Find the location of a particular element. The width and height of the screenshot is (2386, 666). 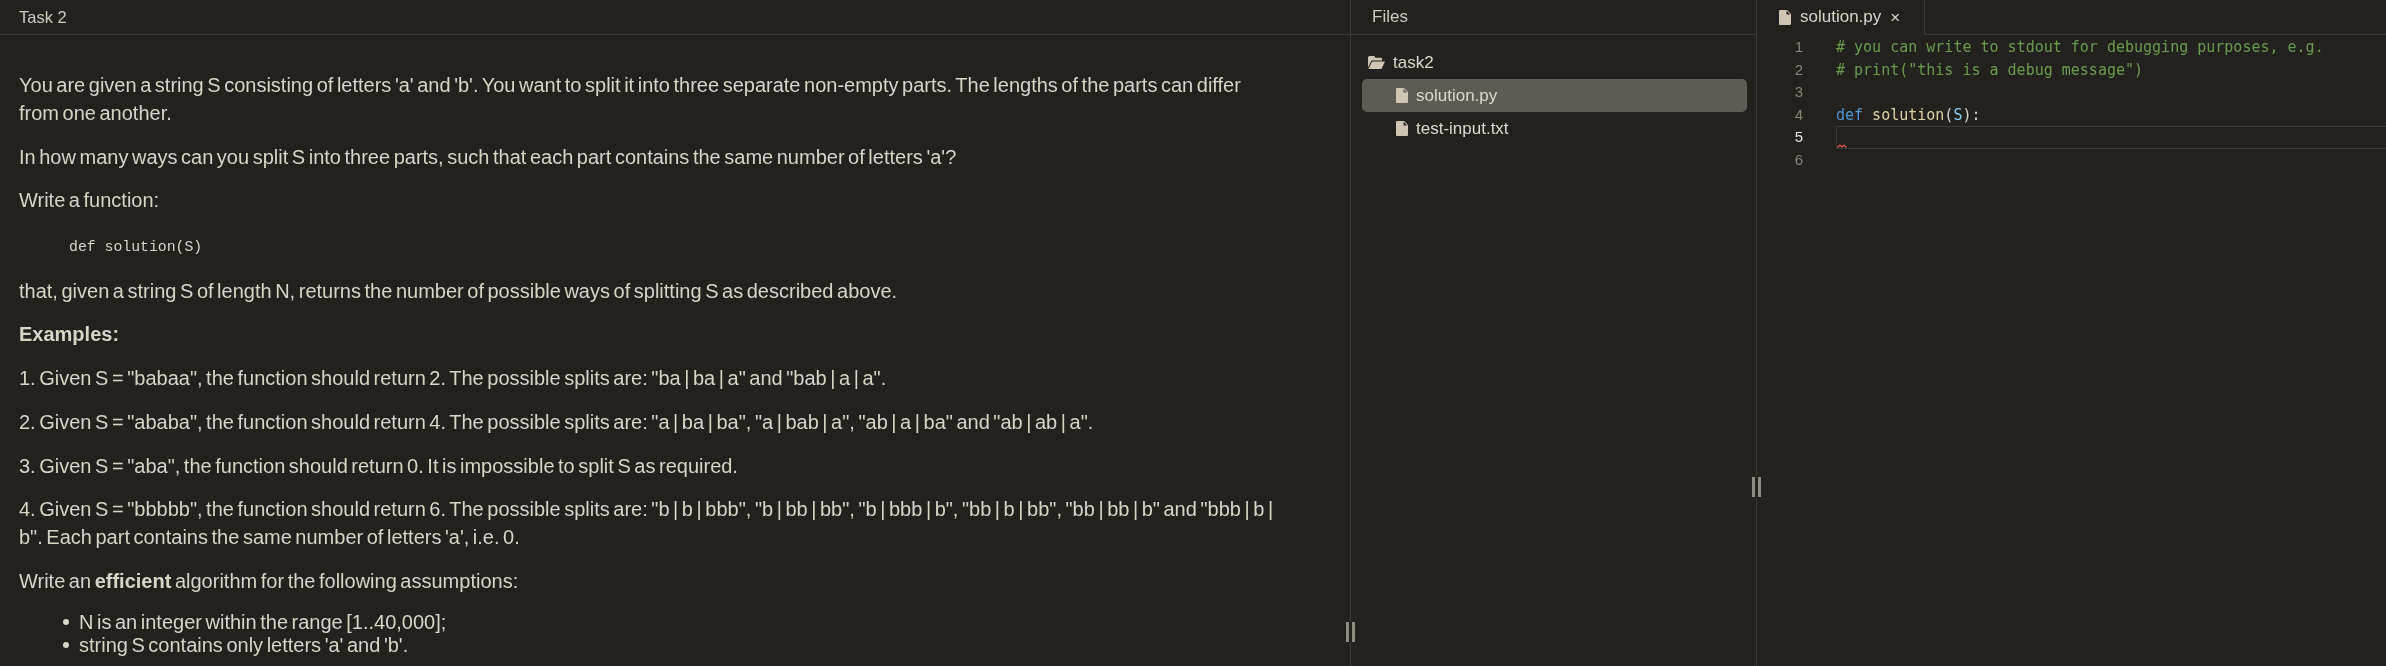

file-tree-item: test-input.txt is located at coordinates (1554, 128).